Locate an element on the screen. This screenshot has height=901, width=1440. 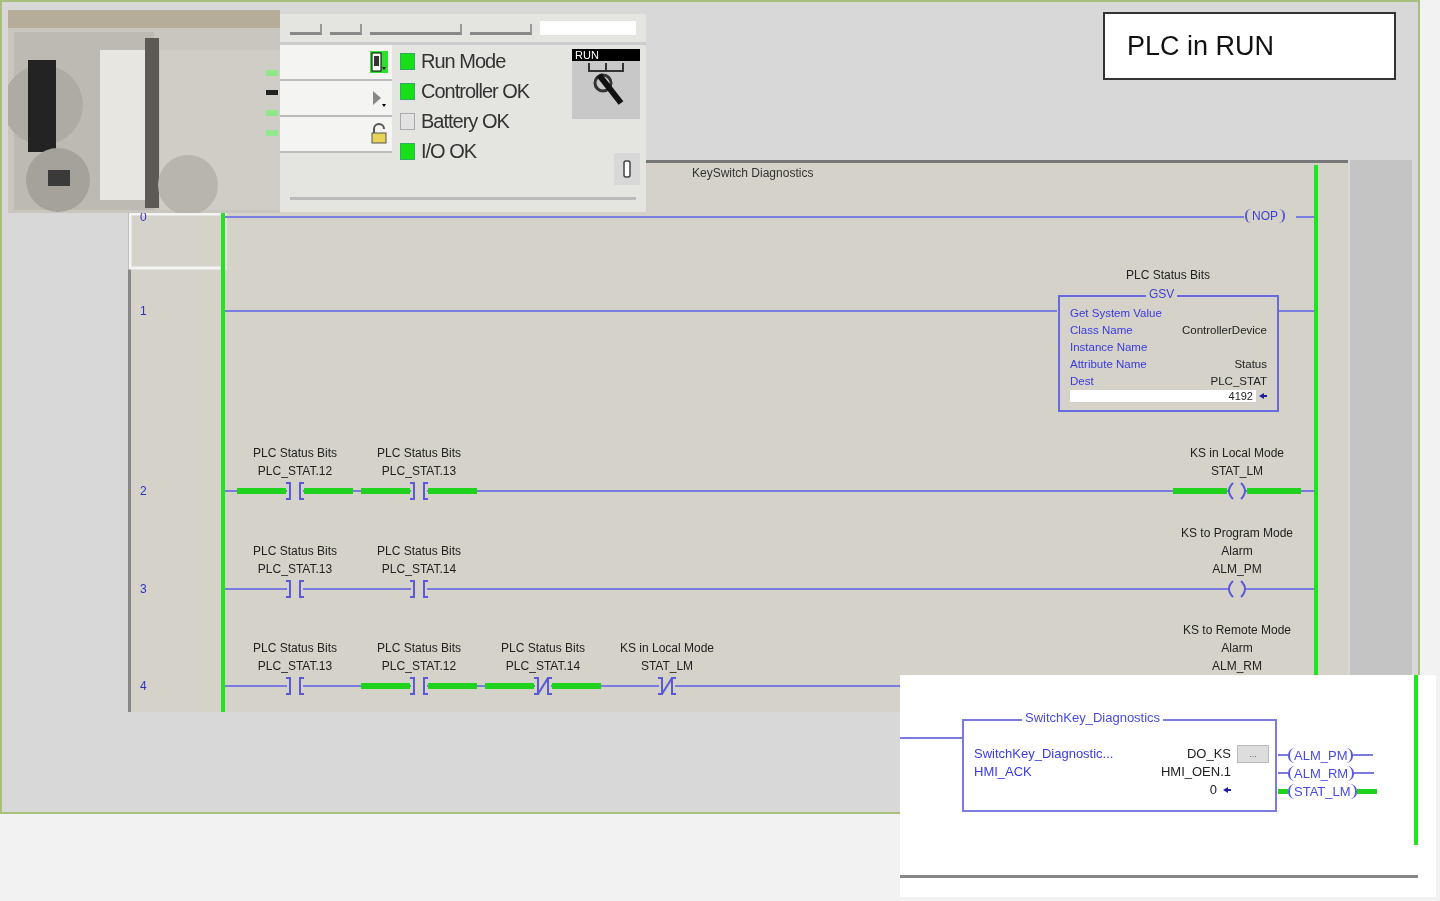
tag-name: ALM_PM is located at coordinates (1237, 569).